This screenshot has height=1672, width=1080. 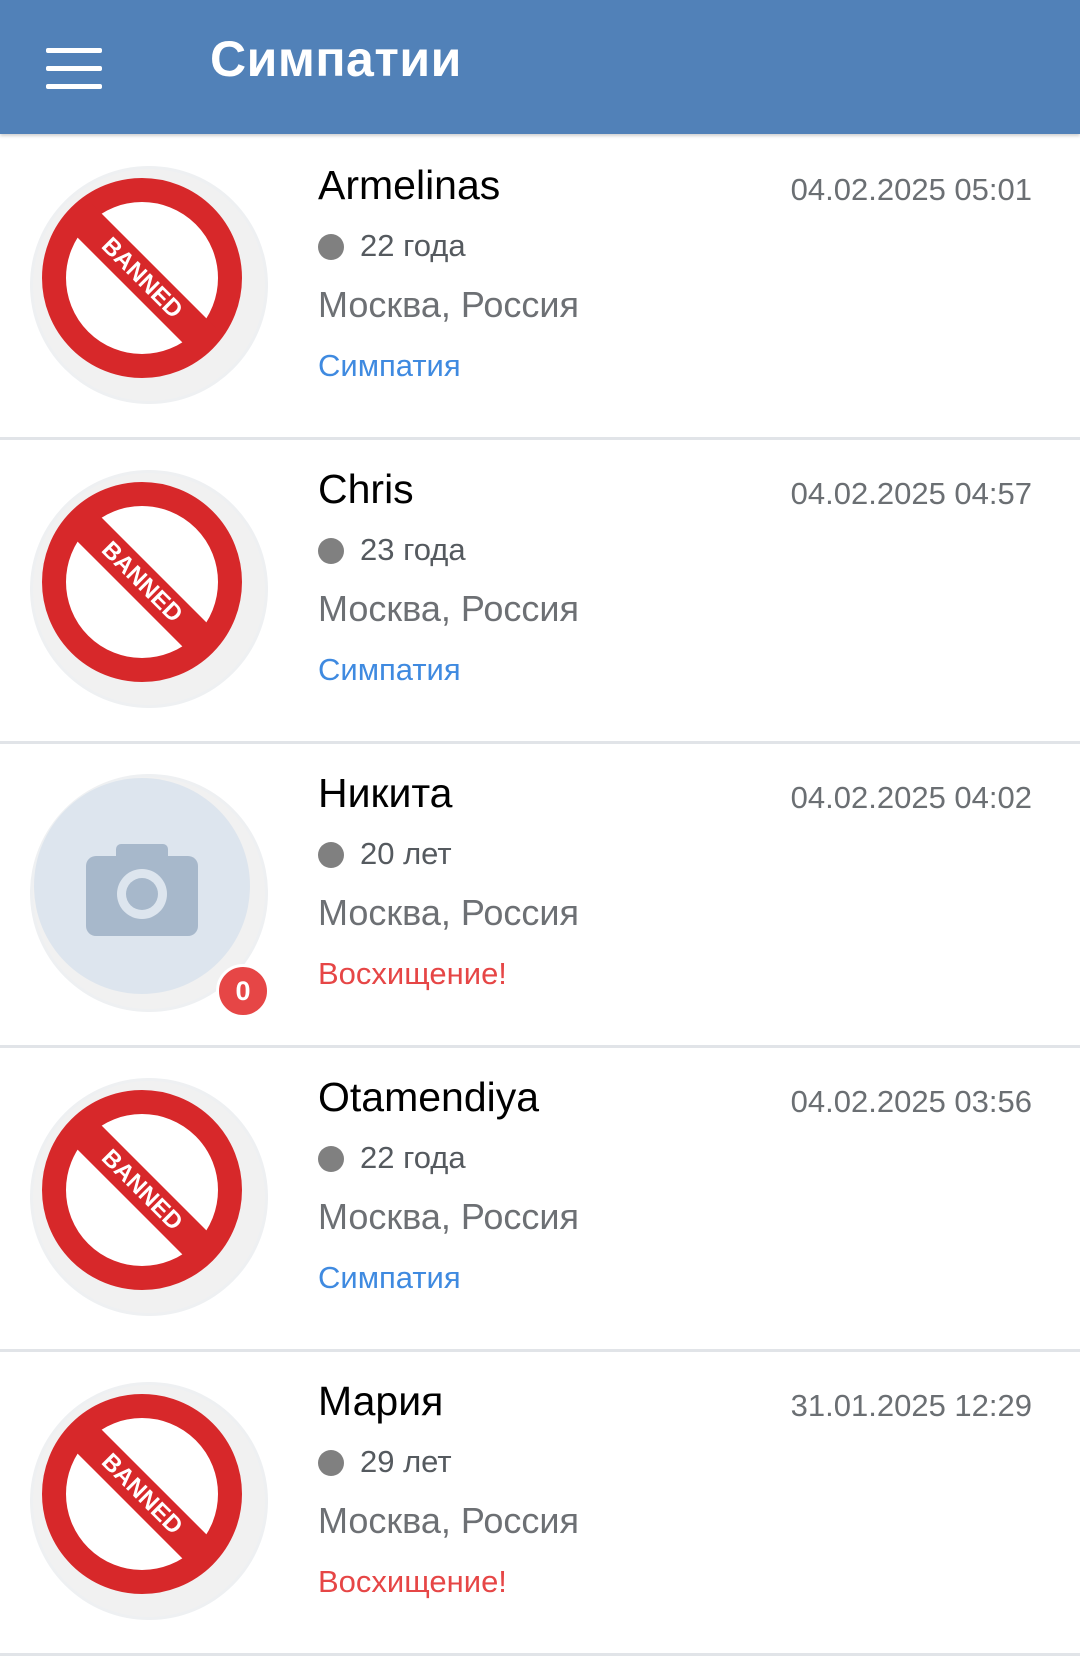 What do you see at coordinates (381, 1401) in the screenshot?
I see `user-name: Мария` at bounding box center [381, 1401].